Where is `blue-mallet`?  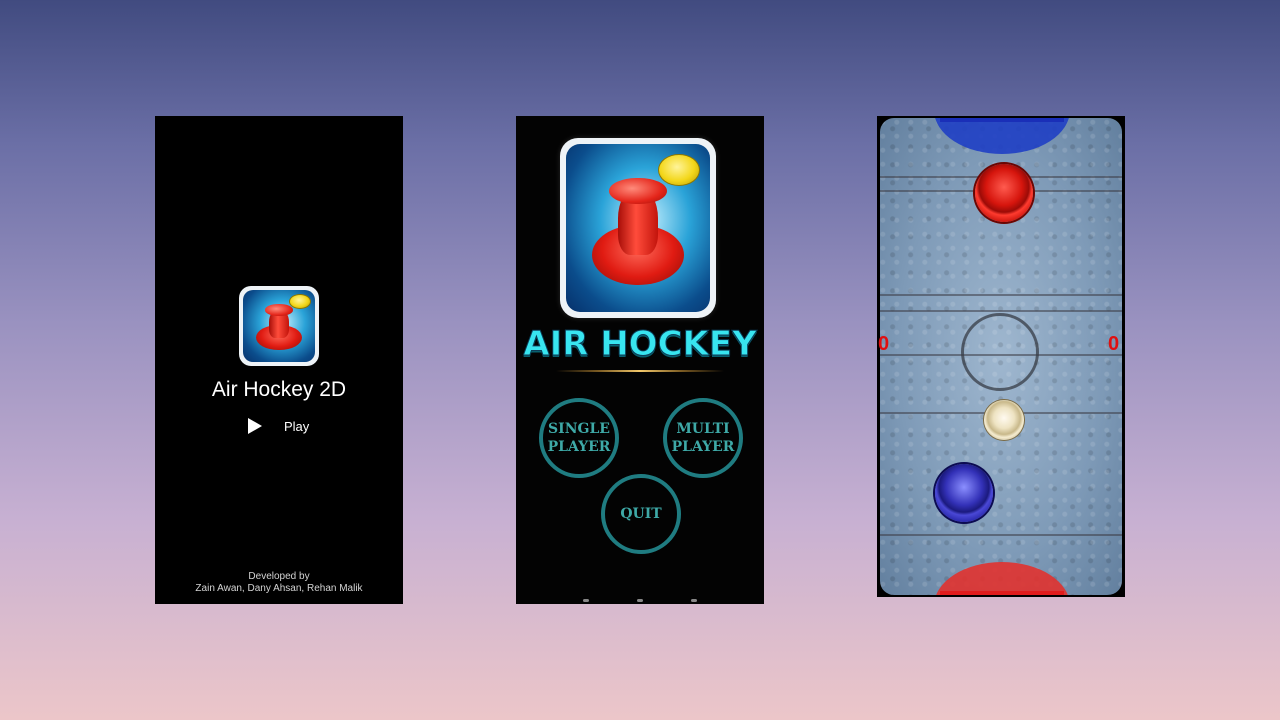 blue-mallet is located at coordinates (964, 493).